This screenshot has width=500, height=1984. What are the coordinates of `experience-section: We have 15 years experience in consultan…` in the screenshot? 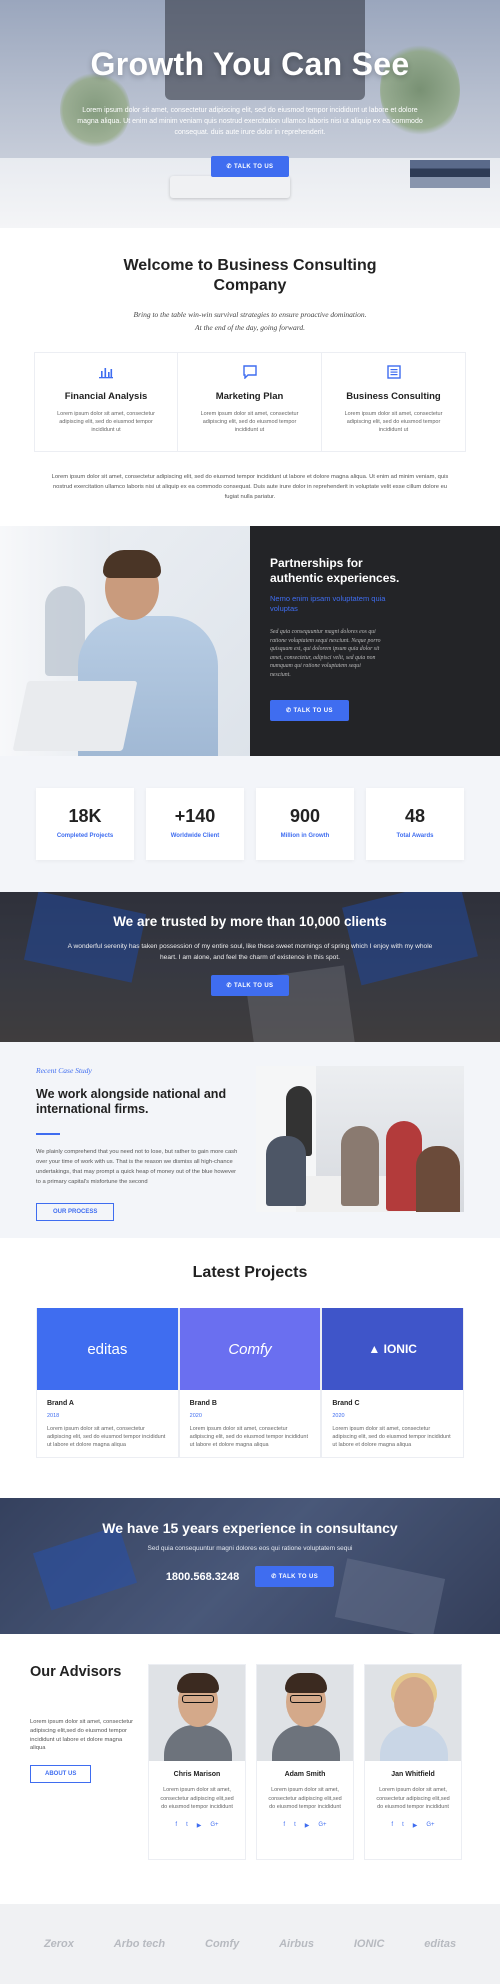 It's located at (250, 1566).